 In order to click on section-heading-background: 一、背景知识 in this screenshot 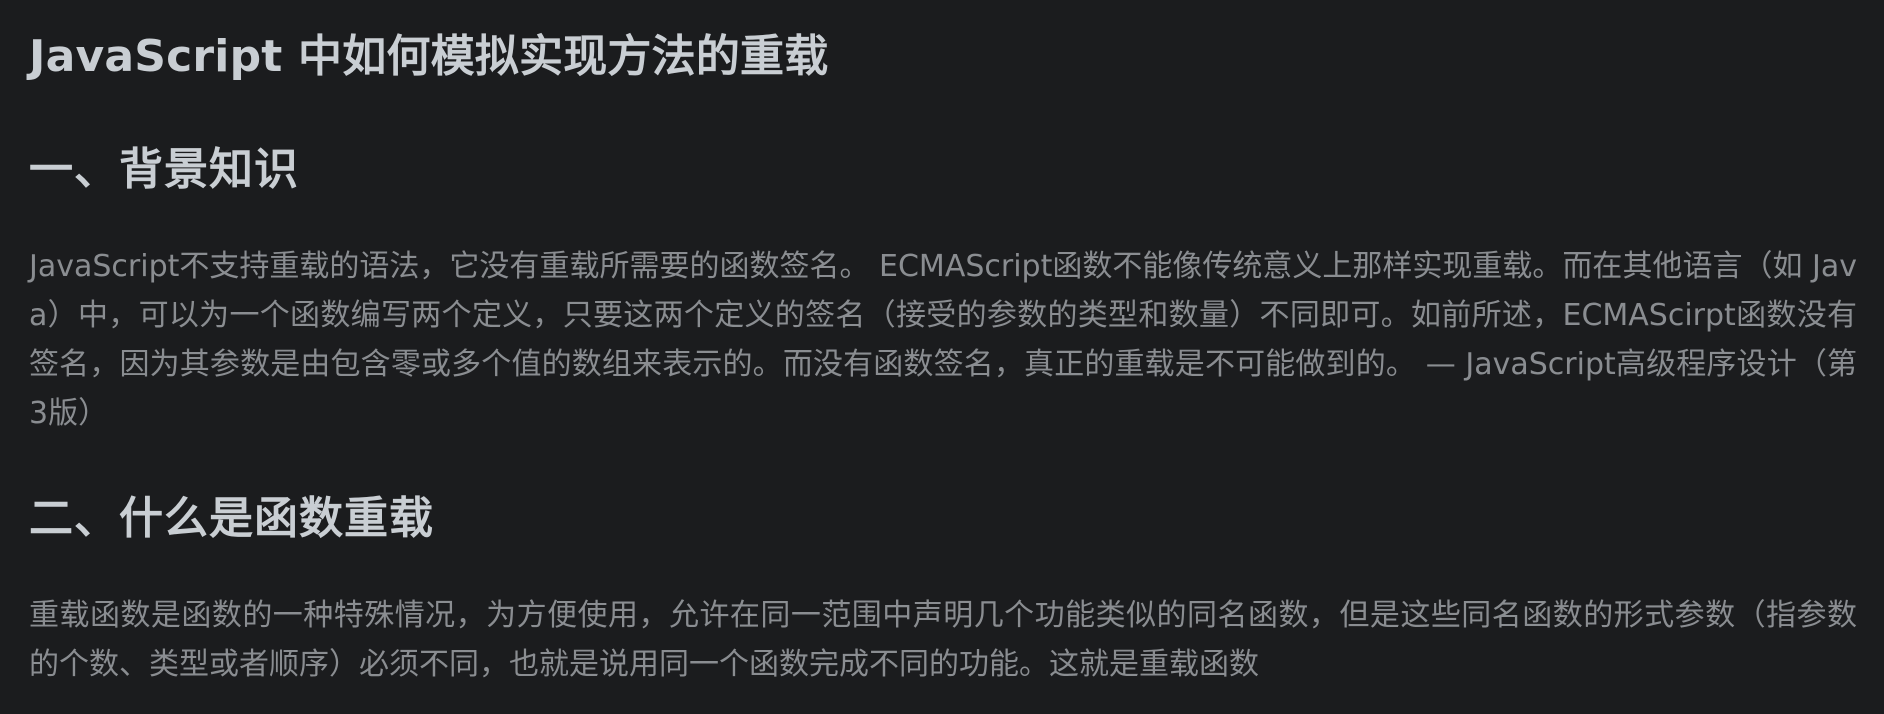, I will do `click(164, 169)`.